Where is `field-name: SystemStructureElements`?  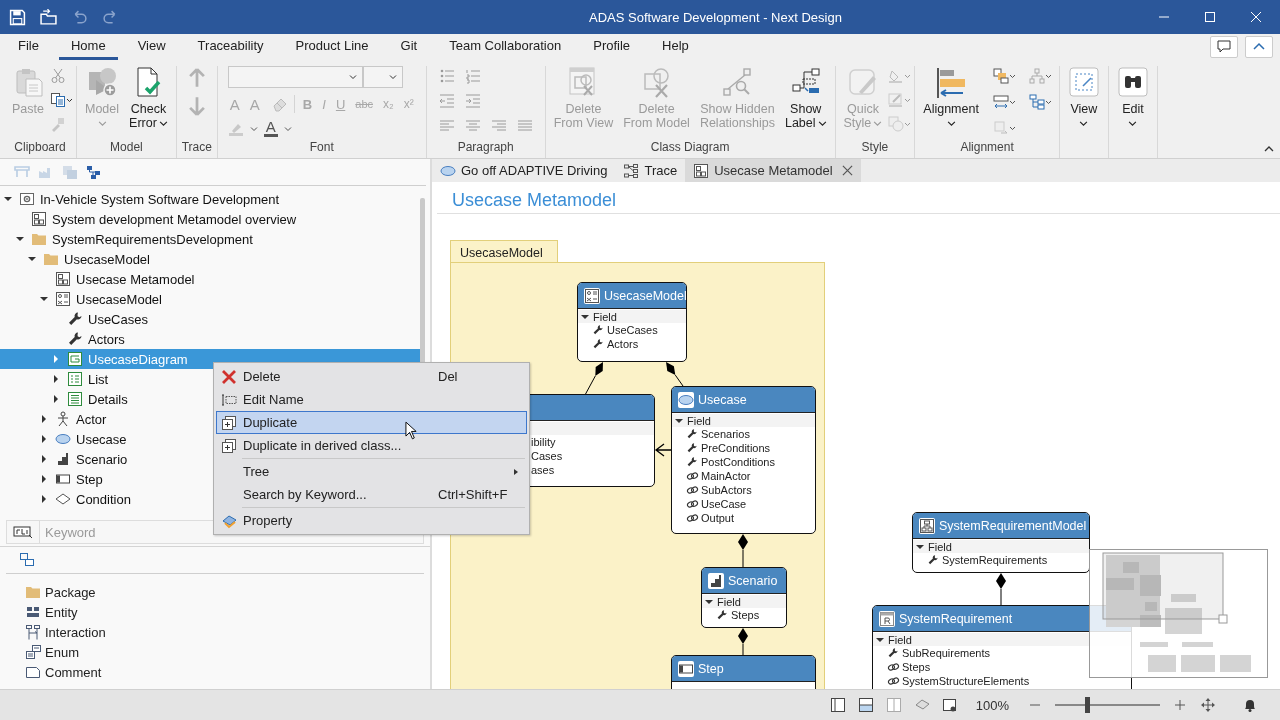
field-name: SystemStructureElements is located at coordinates (966, 681).